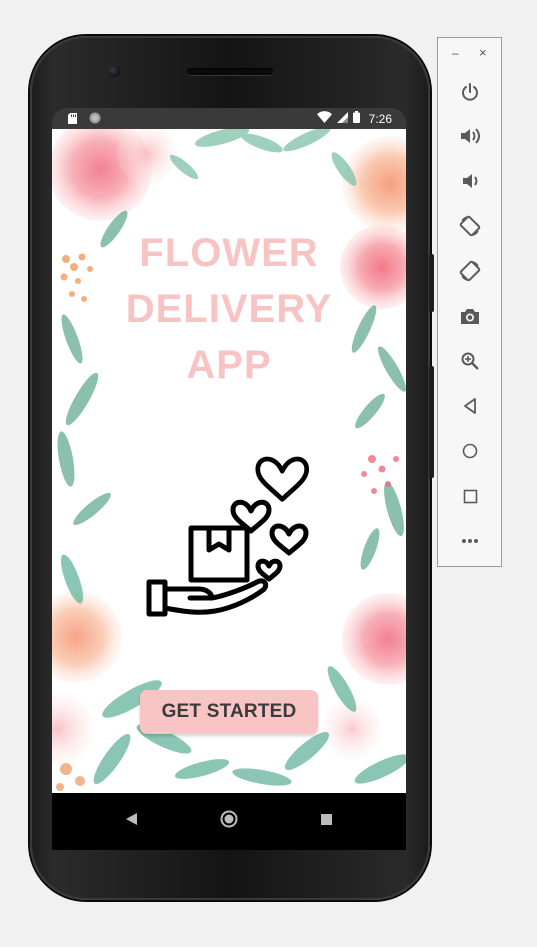  Describe the element at coordinates (431, 422) in the screenshot. I see `phone-volume-keys` at that location.